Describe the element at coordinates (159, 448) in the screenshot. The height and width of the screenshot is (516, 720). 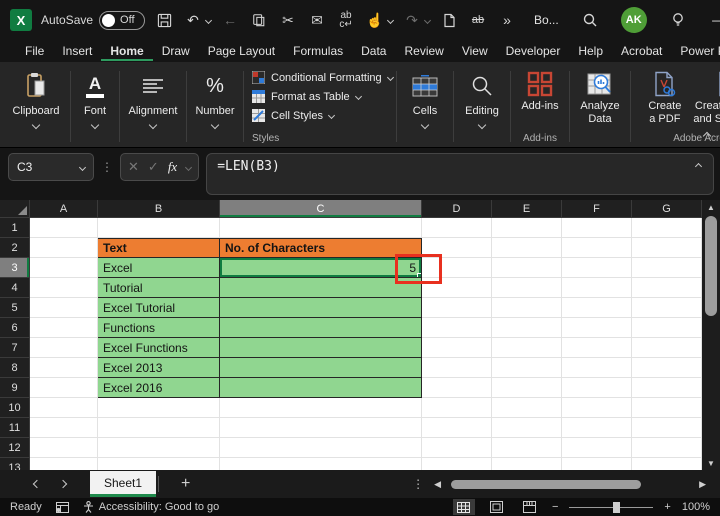
I see `cell-B12` at that location.